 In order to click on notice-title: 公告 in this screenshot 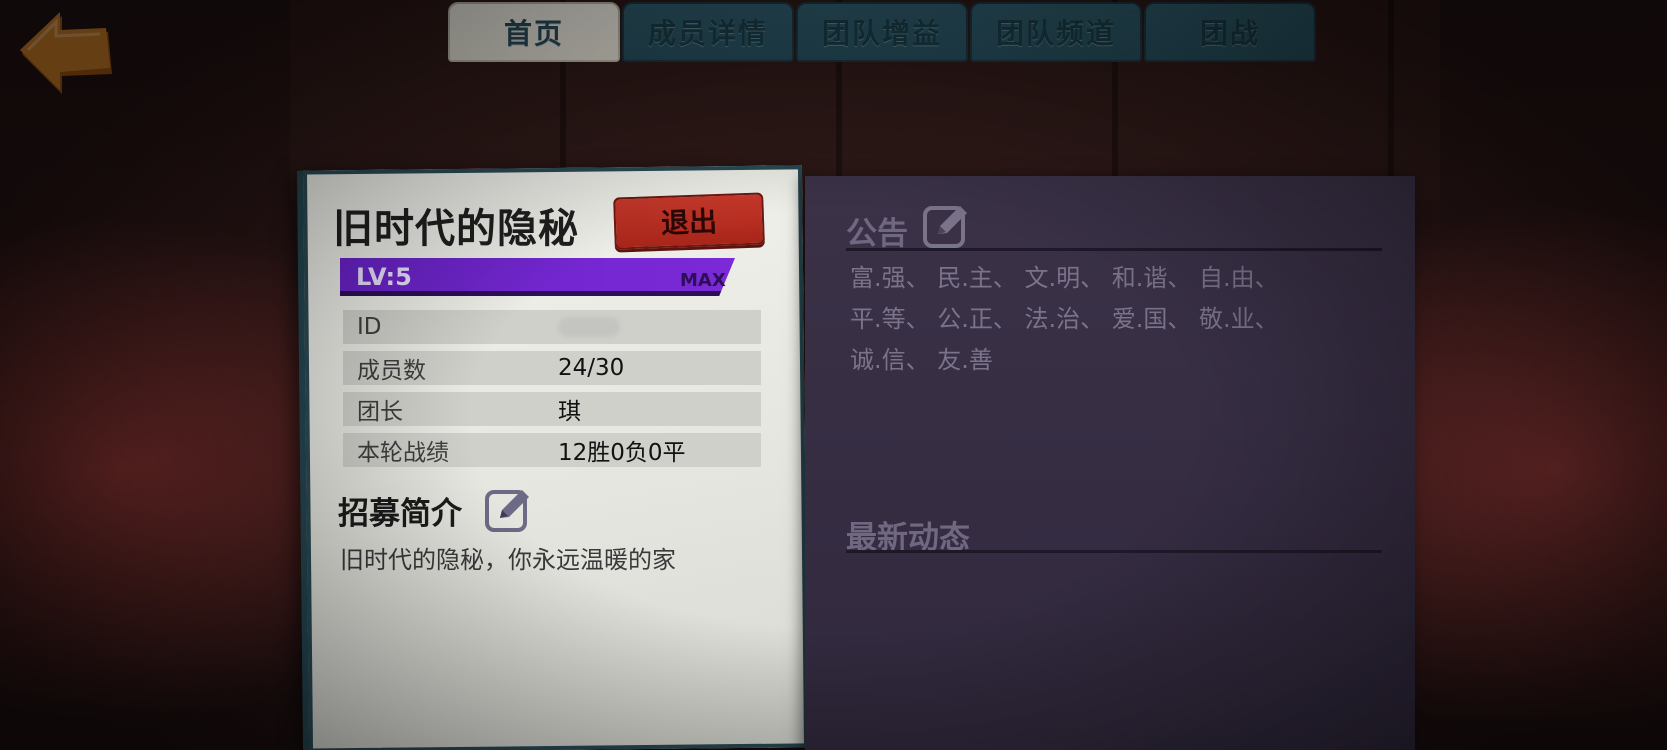, I will do `click(877, 234)`.